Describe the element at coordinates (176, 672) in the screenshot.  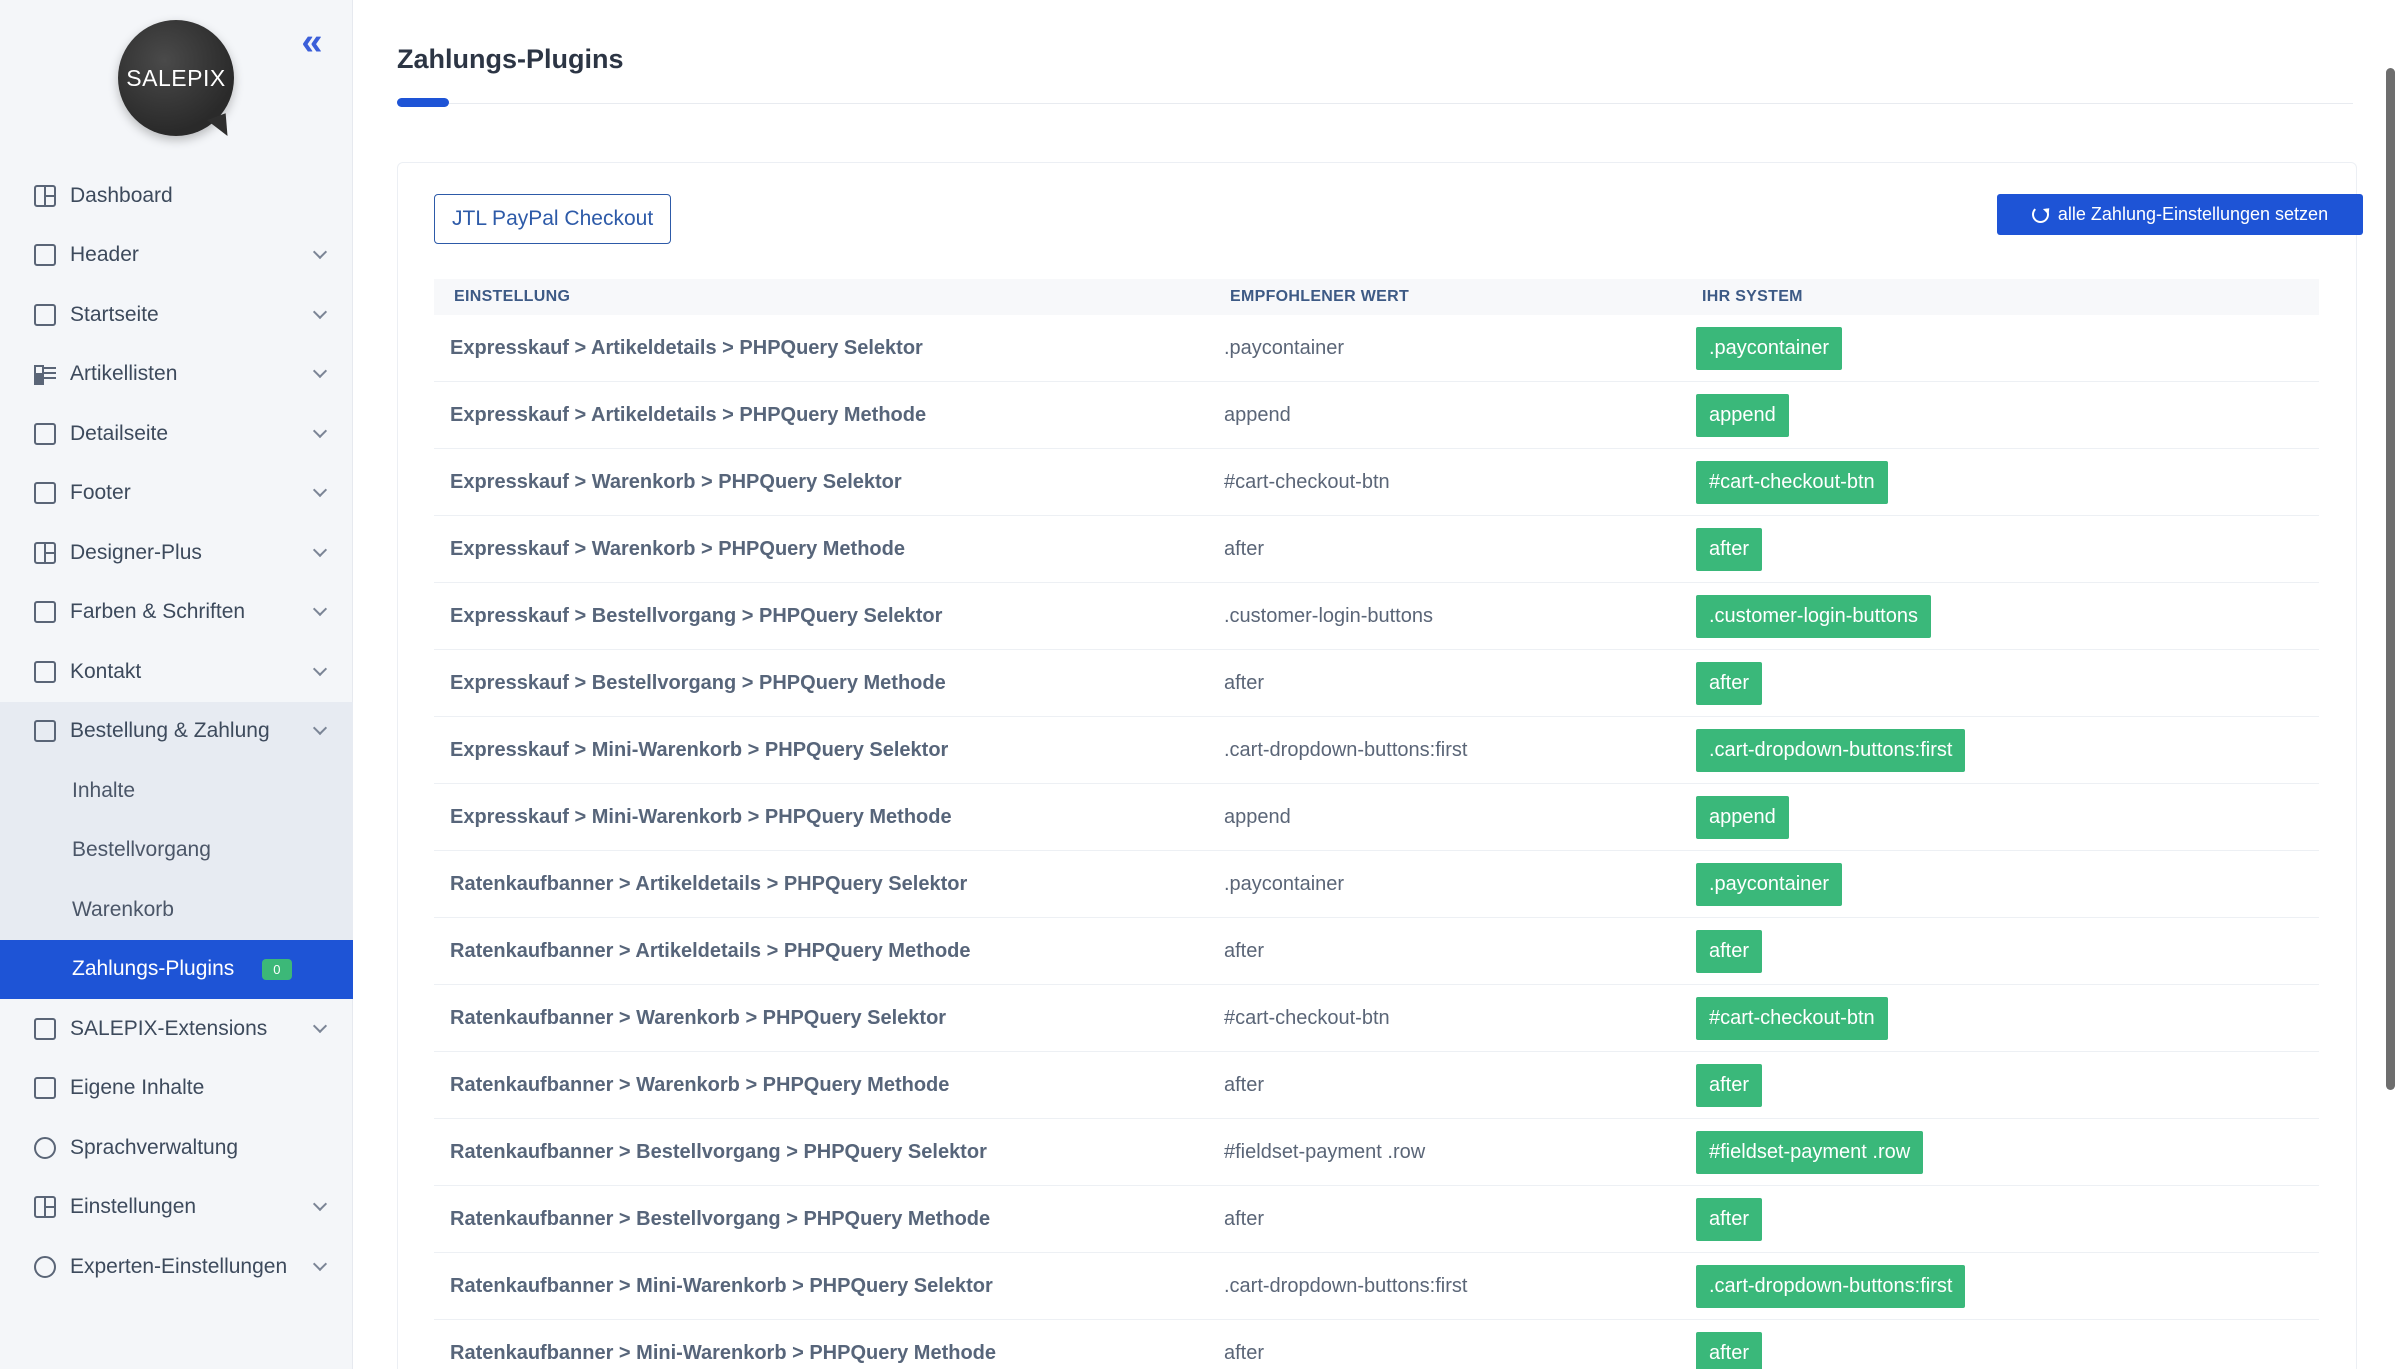
I see `sidebar-item-kontakt: Kontakt` at that location.